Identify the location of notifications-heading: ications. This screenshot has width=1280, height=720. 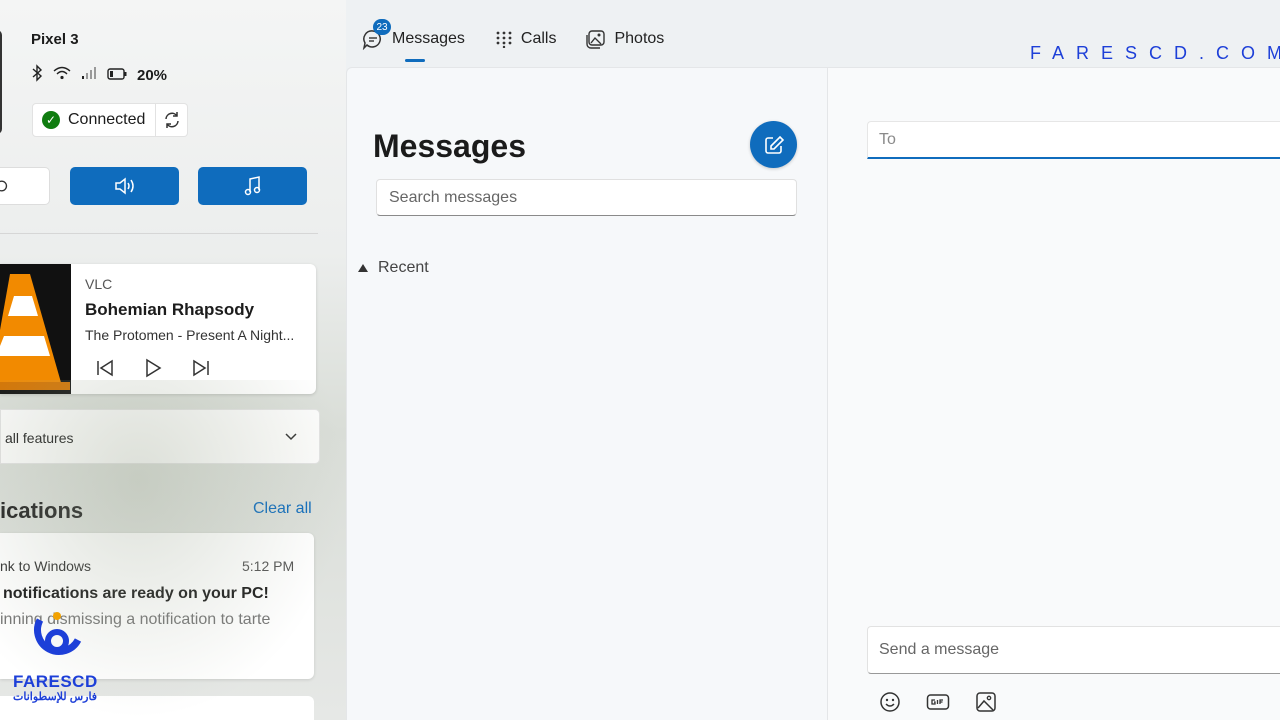
(42, 510).